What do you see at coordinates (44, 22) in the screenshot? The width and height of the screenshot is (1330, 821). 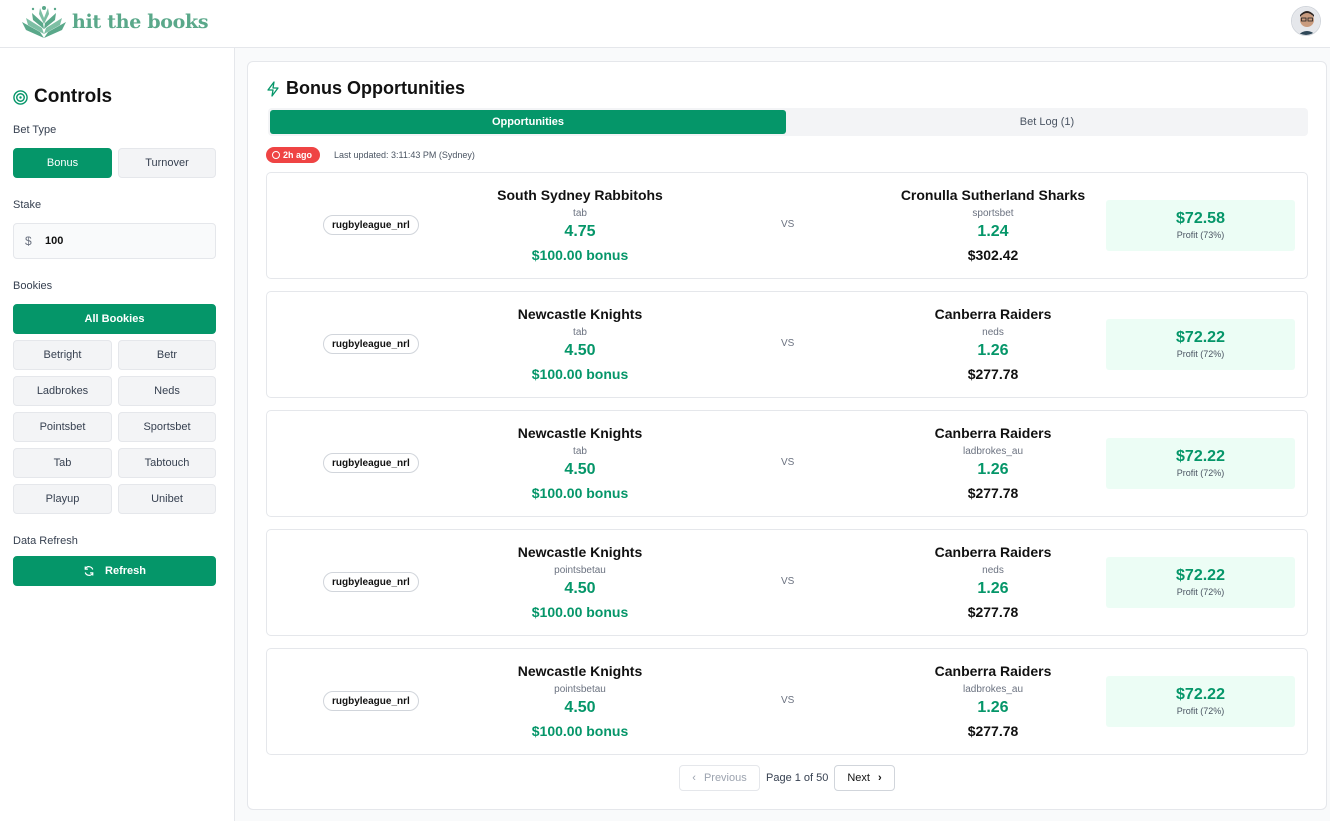 I see `open-book-logo-icon` at bounding box center [44, 22].